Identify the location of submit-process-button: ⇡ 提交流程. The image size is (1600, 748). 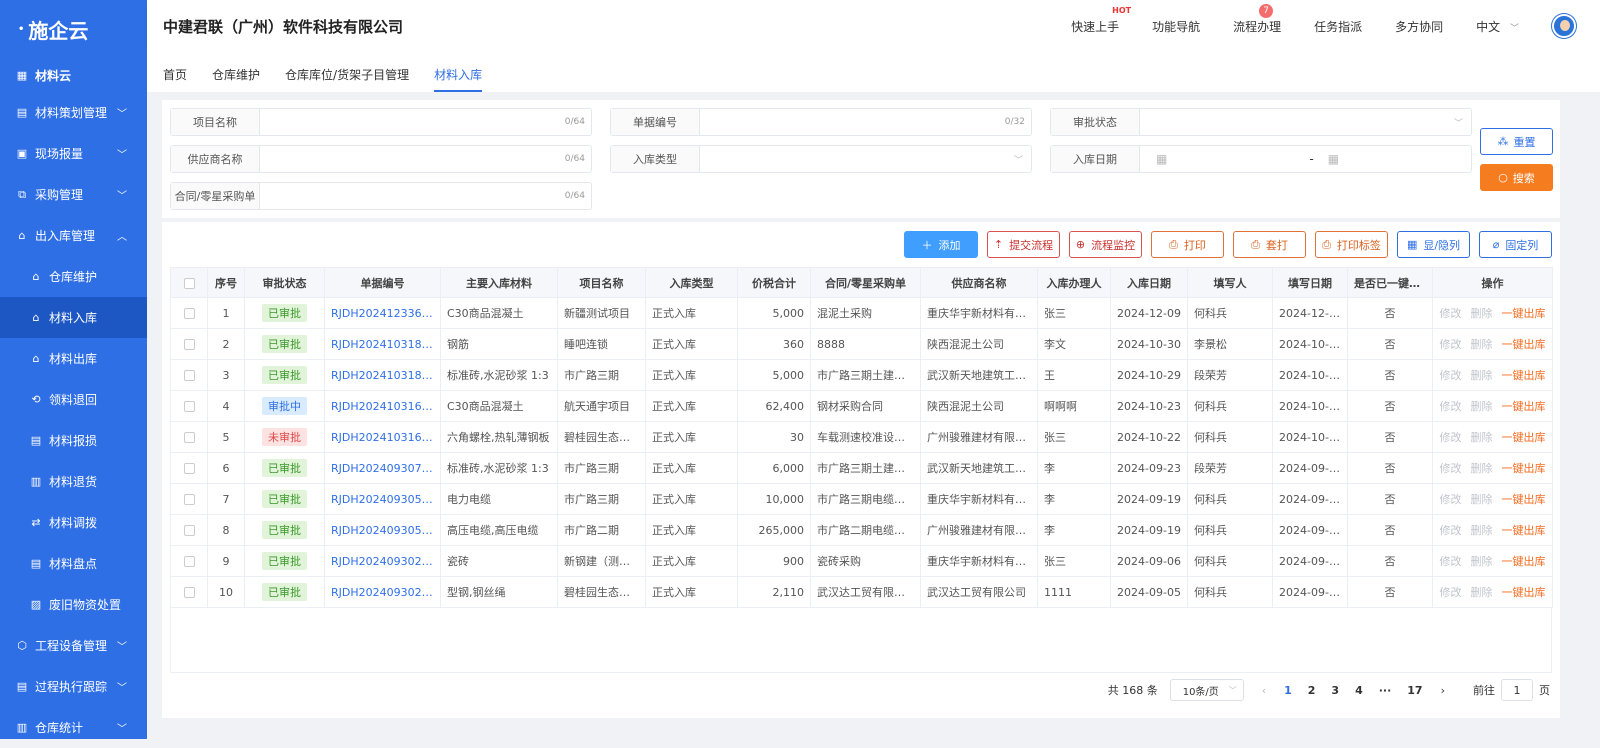
(1023, 244).